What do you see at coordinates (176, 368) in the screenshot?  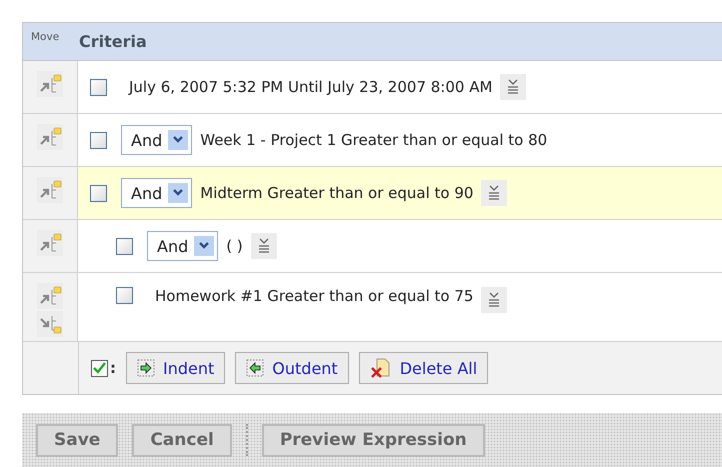 I see `indent-button: Indent` at bounding box center [176, 368].